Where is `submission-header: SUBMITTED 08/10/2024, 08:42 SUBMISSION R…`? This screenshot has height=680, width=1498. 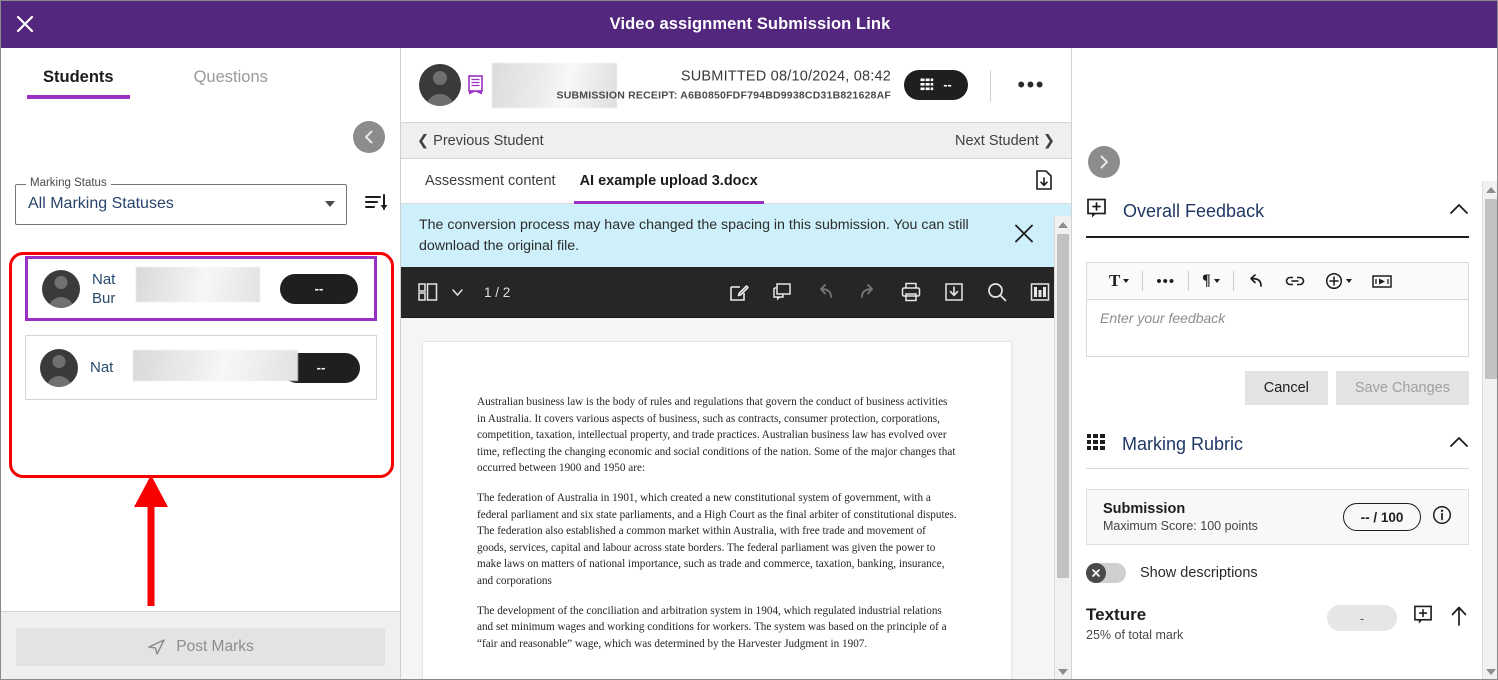
submission-header: SUBMITTED 08/10/2024, 08:42 SUBMISSION R… is located at coordinates (736, 85).